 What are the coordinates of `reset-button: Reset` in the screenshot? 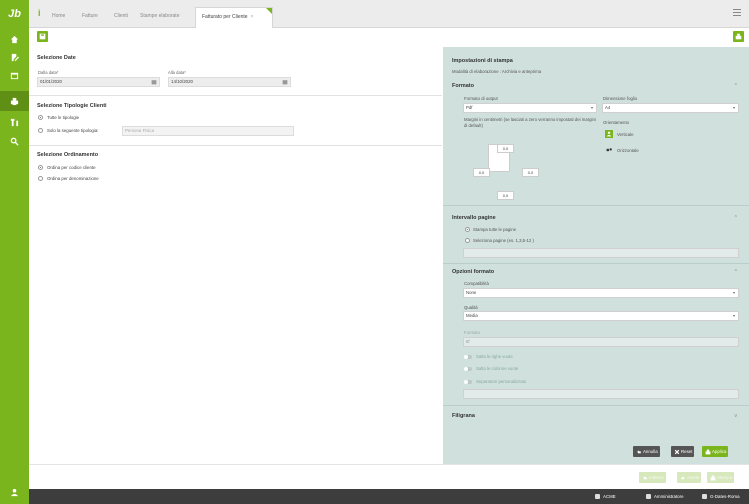 It's located at (683, 451).